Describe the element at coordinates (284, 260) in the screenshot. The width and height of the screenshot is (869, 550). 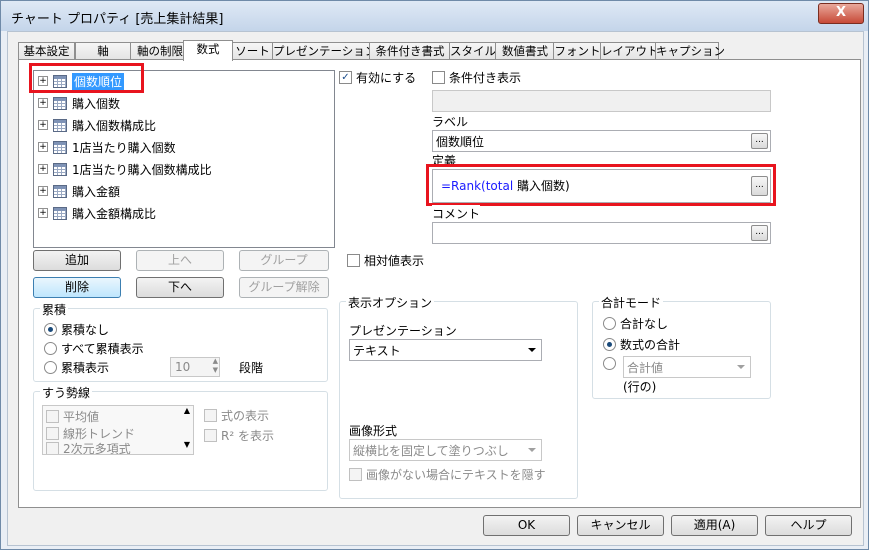
I see `group-button: グループ` at that location.